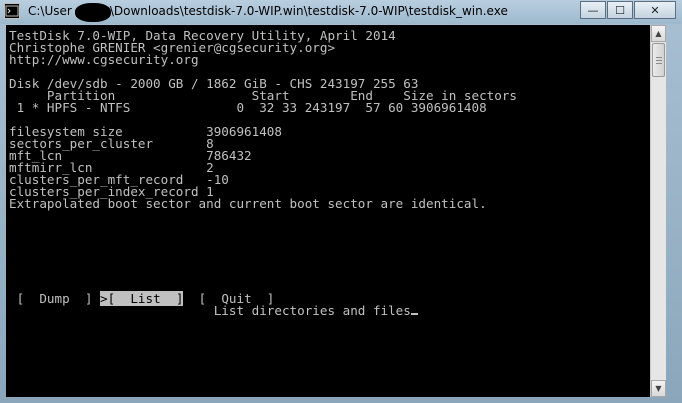 The image size is (682, 403). Describe the element at coordinates (655, 10) in the screenshot. I see `close-button: ✕` at that location.